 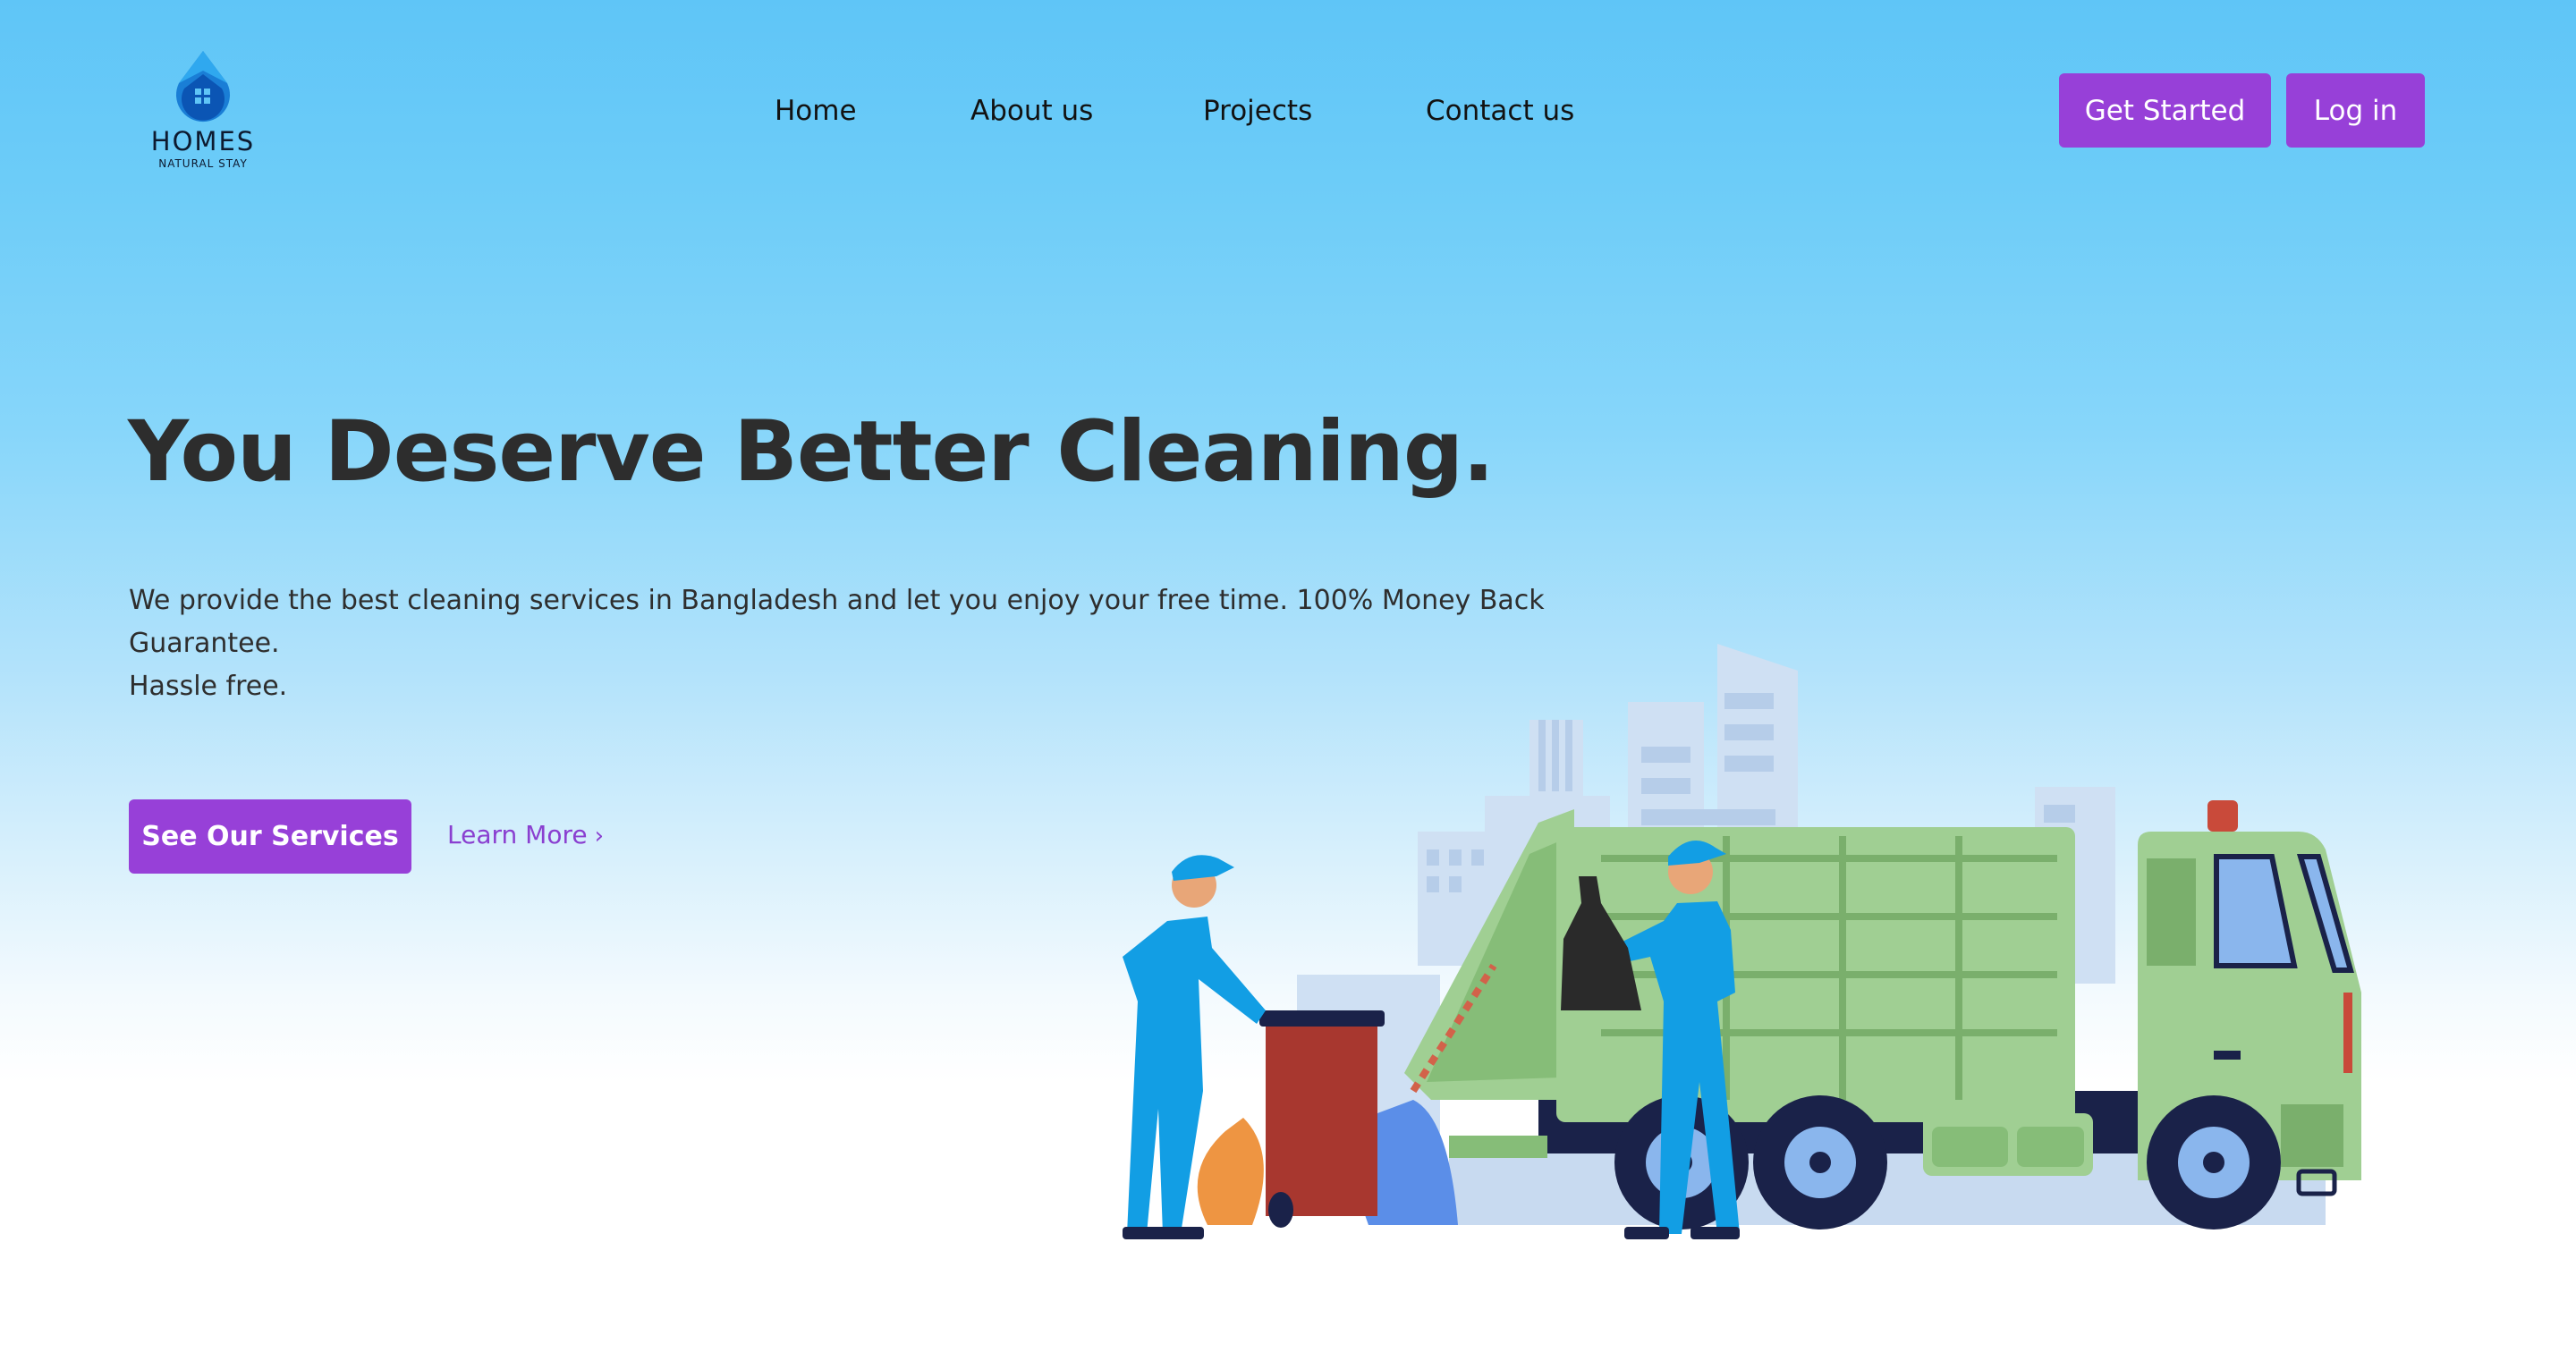 What do you see at coordinates (1257, 111) in the screenshot?
I see `nav-projects: Projects` at bounding box center [1257, 111].